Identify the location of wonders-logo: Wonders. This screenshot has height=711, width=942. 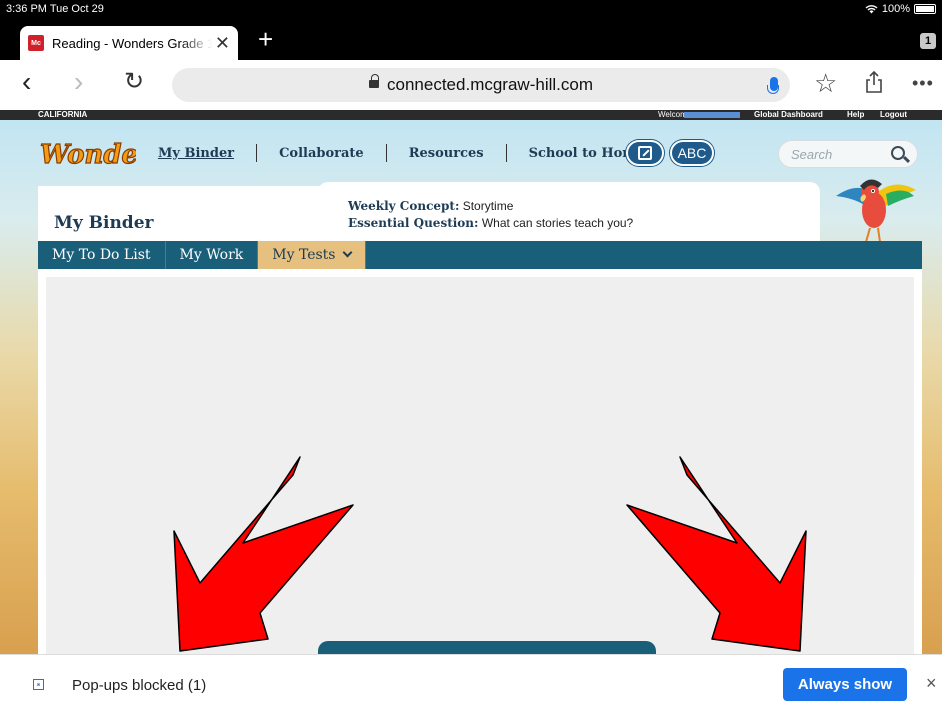
(87, 154).